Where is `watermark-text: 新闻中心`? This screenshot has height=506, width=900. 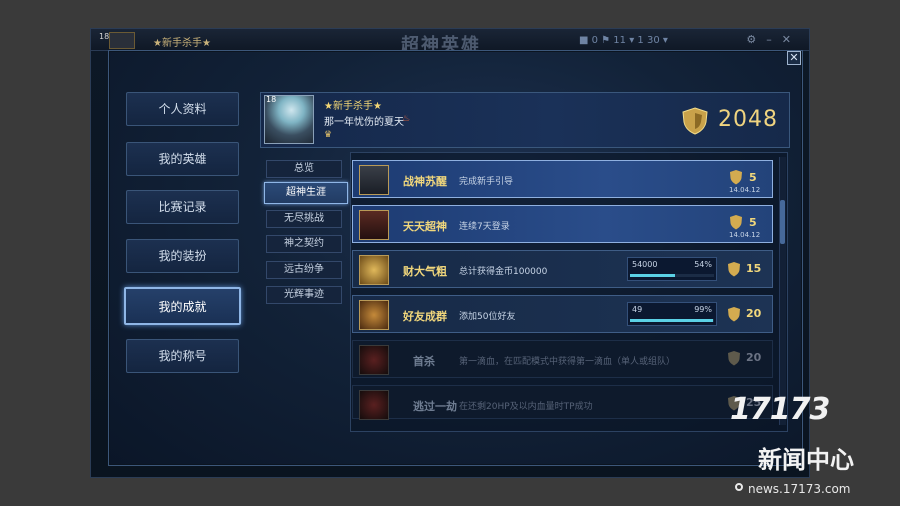 watermark-text: 新闻中心 is located at coordinates (806, 460).